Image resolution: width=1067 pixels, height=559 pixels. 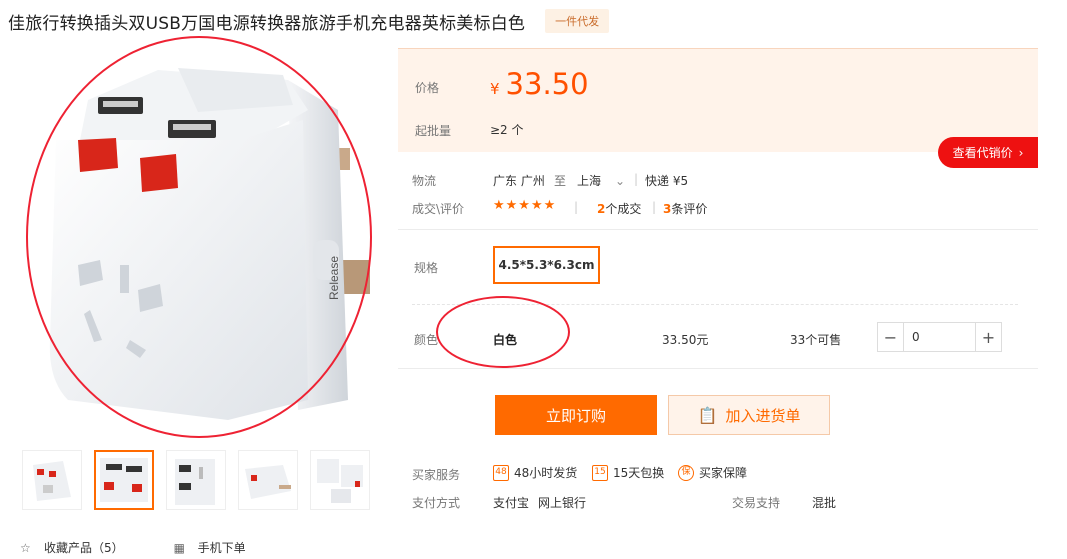 I want to click on reviews-label: 成交\评价, so click(x=438, y=209).